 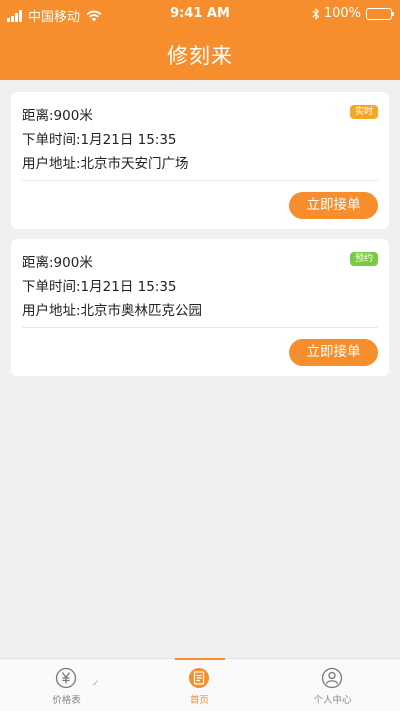 What do you see at coordinates (96, 684) in the screenshot?
I see `check-icon: ✓` at bounding box center [96, 684].